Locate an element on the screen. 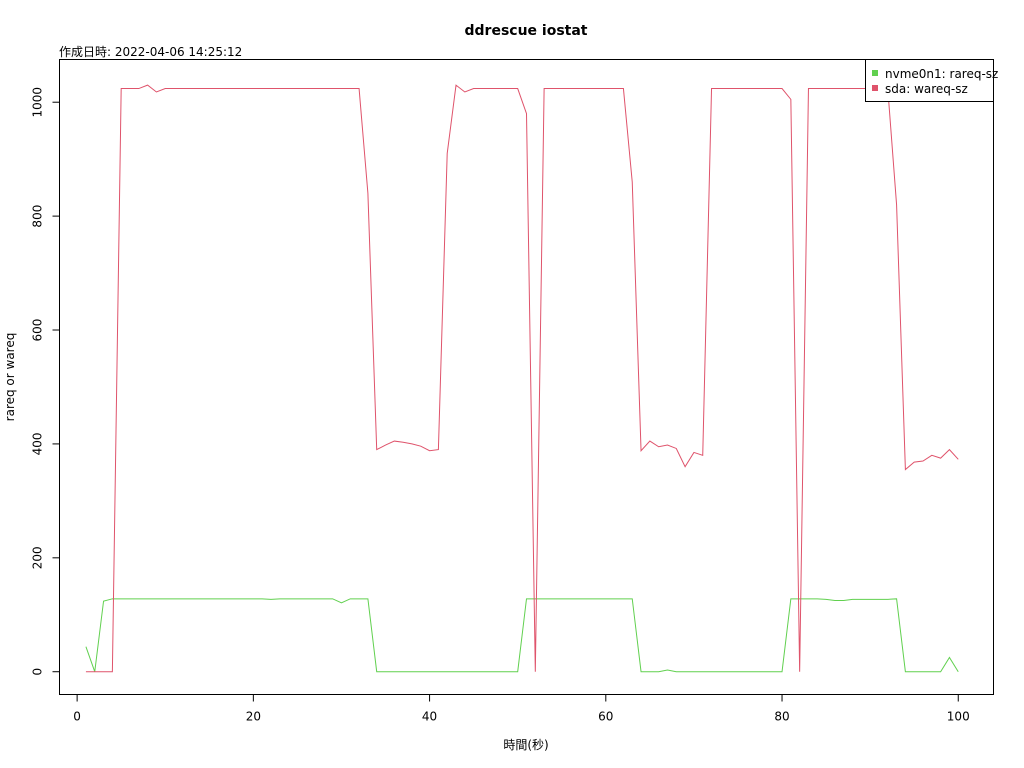 The width and height of the screenshot is (1024, 768). y-axis-label: rareq or wareq is located at coordinates (10, 377).